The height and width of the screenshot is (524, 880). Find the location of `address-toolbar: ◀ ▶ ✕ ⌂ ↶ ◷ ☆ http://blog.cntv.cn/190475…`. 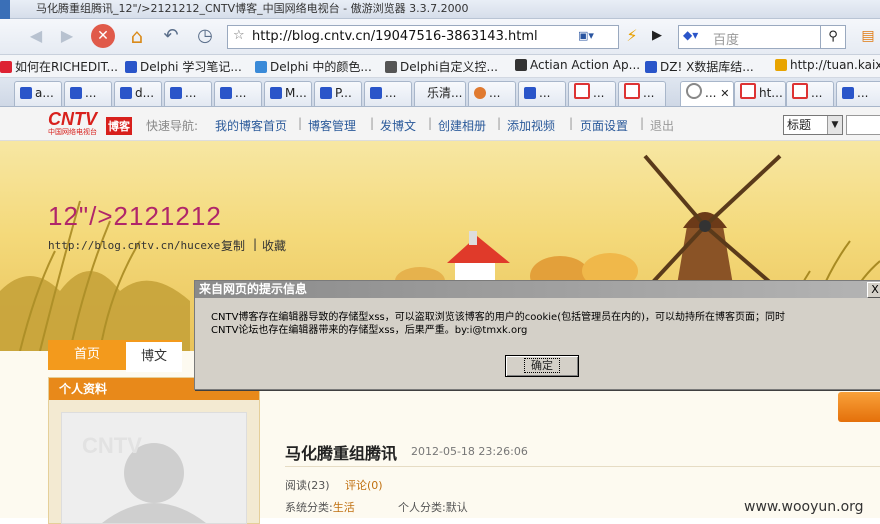

address-toolbar: ◀ ▶ ✕ ⌂ ↶ ◷ ☆ http://blog.cntv.cn/190475… is located at coordinates (440, 37).